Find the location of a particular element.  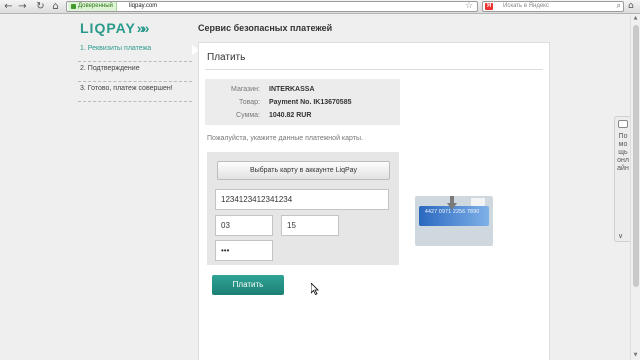

address-bar: Доверенный liqpay.com ☆ is located at coordinates (272, 6).